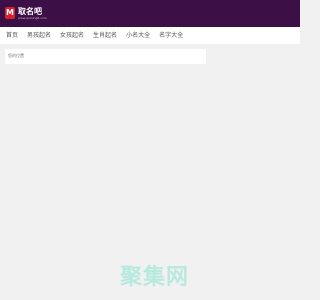 The image size is (320, 300). I want to click on nav-item-zodiac-names: 生肖起名, so click(105, 35).